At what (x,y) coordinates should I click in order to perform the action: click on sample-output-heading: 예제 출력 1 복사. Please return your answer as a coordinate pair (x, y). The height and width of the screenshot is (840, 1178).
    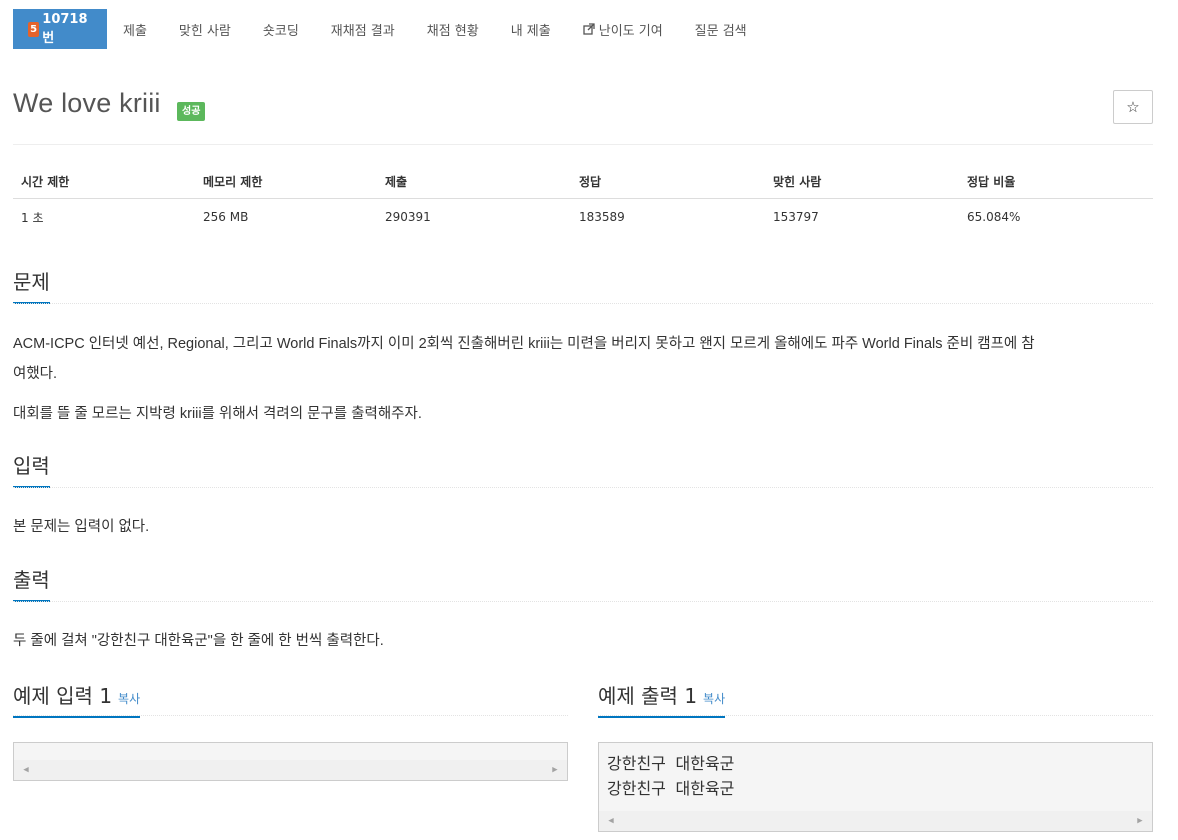
    Looking at the image, I should click on (662, 699).